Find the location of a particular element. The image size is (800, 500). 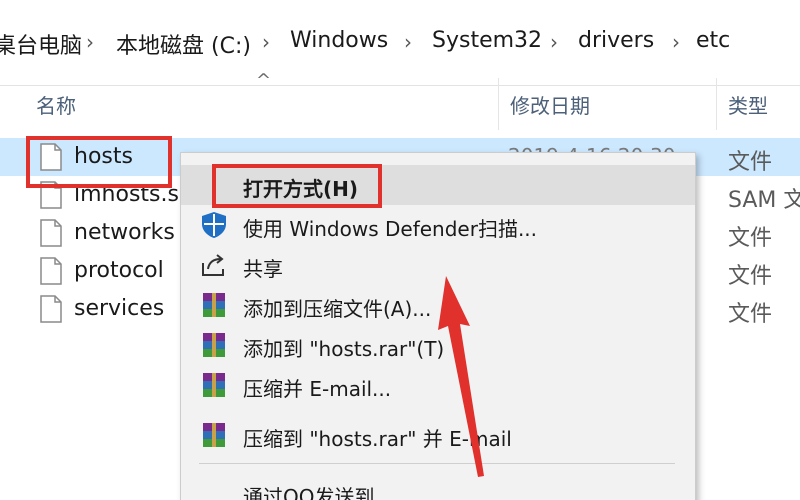

breadcrumb-item-system32: System32 is located at coordinates (487, 40).